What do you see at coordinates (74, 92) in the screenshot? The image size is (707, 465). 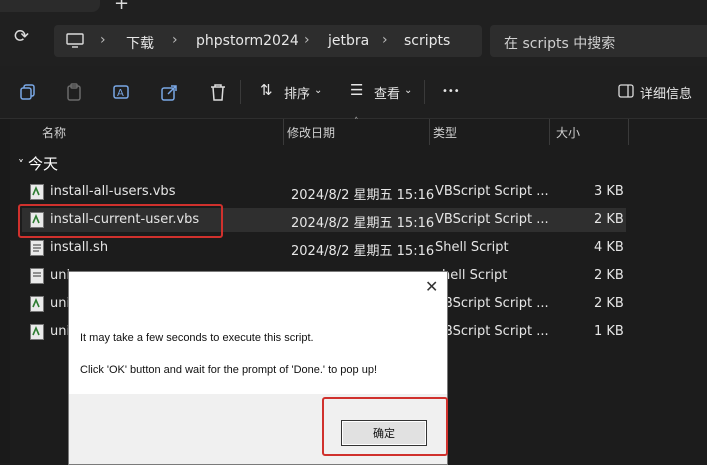 I see `paste-icon` at bounding box center [74, 92].